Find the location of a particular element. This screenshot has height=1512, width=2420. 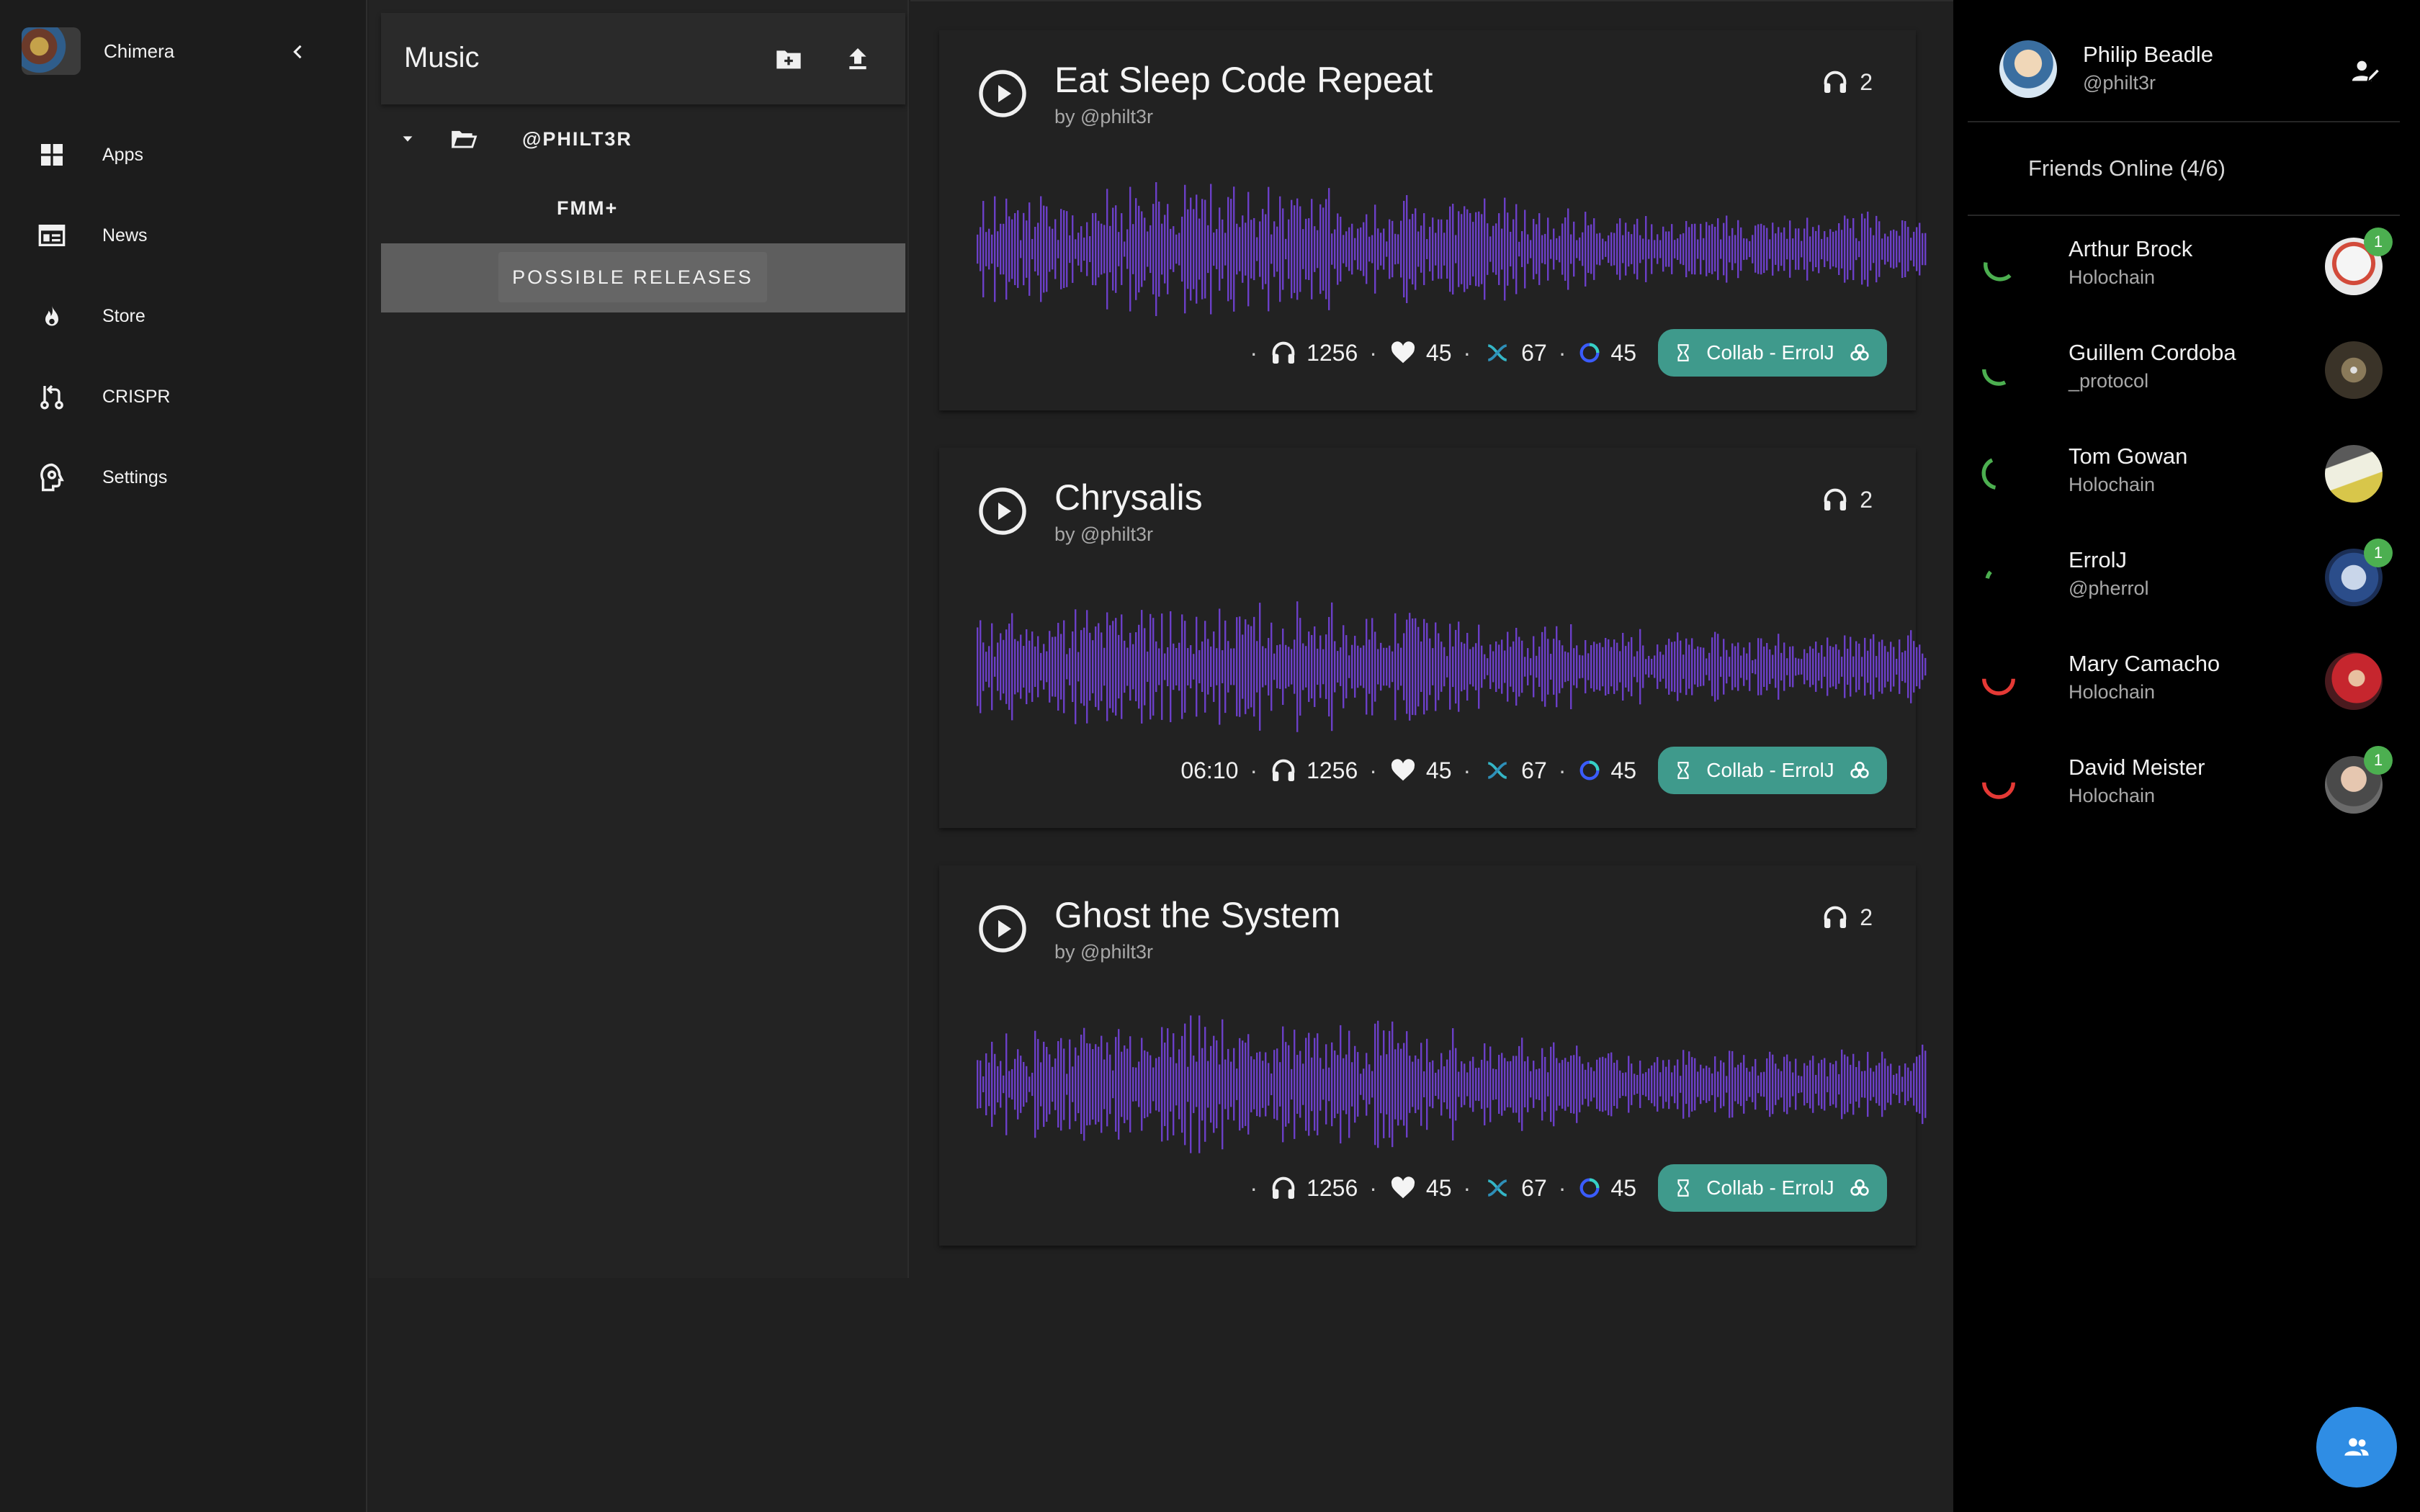

tree-item-philt3r: @PHILT3R is located at coordinates (643, 139).